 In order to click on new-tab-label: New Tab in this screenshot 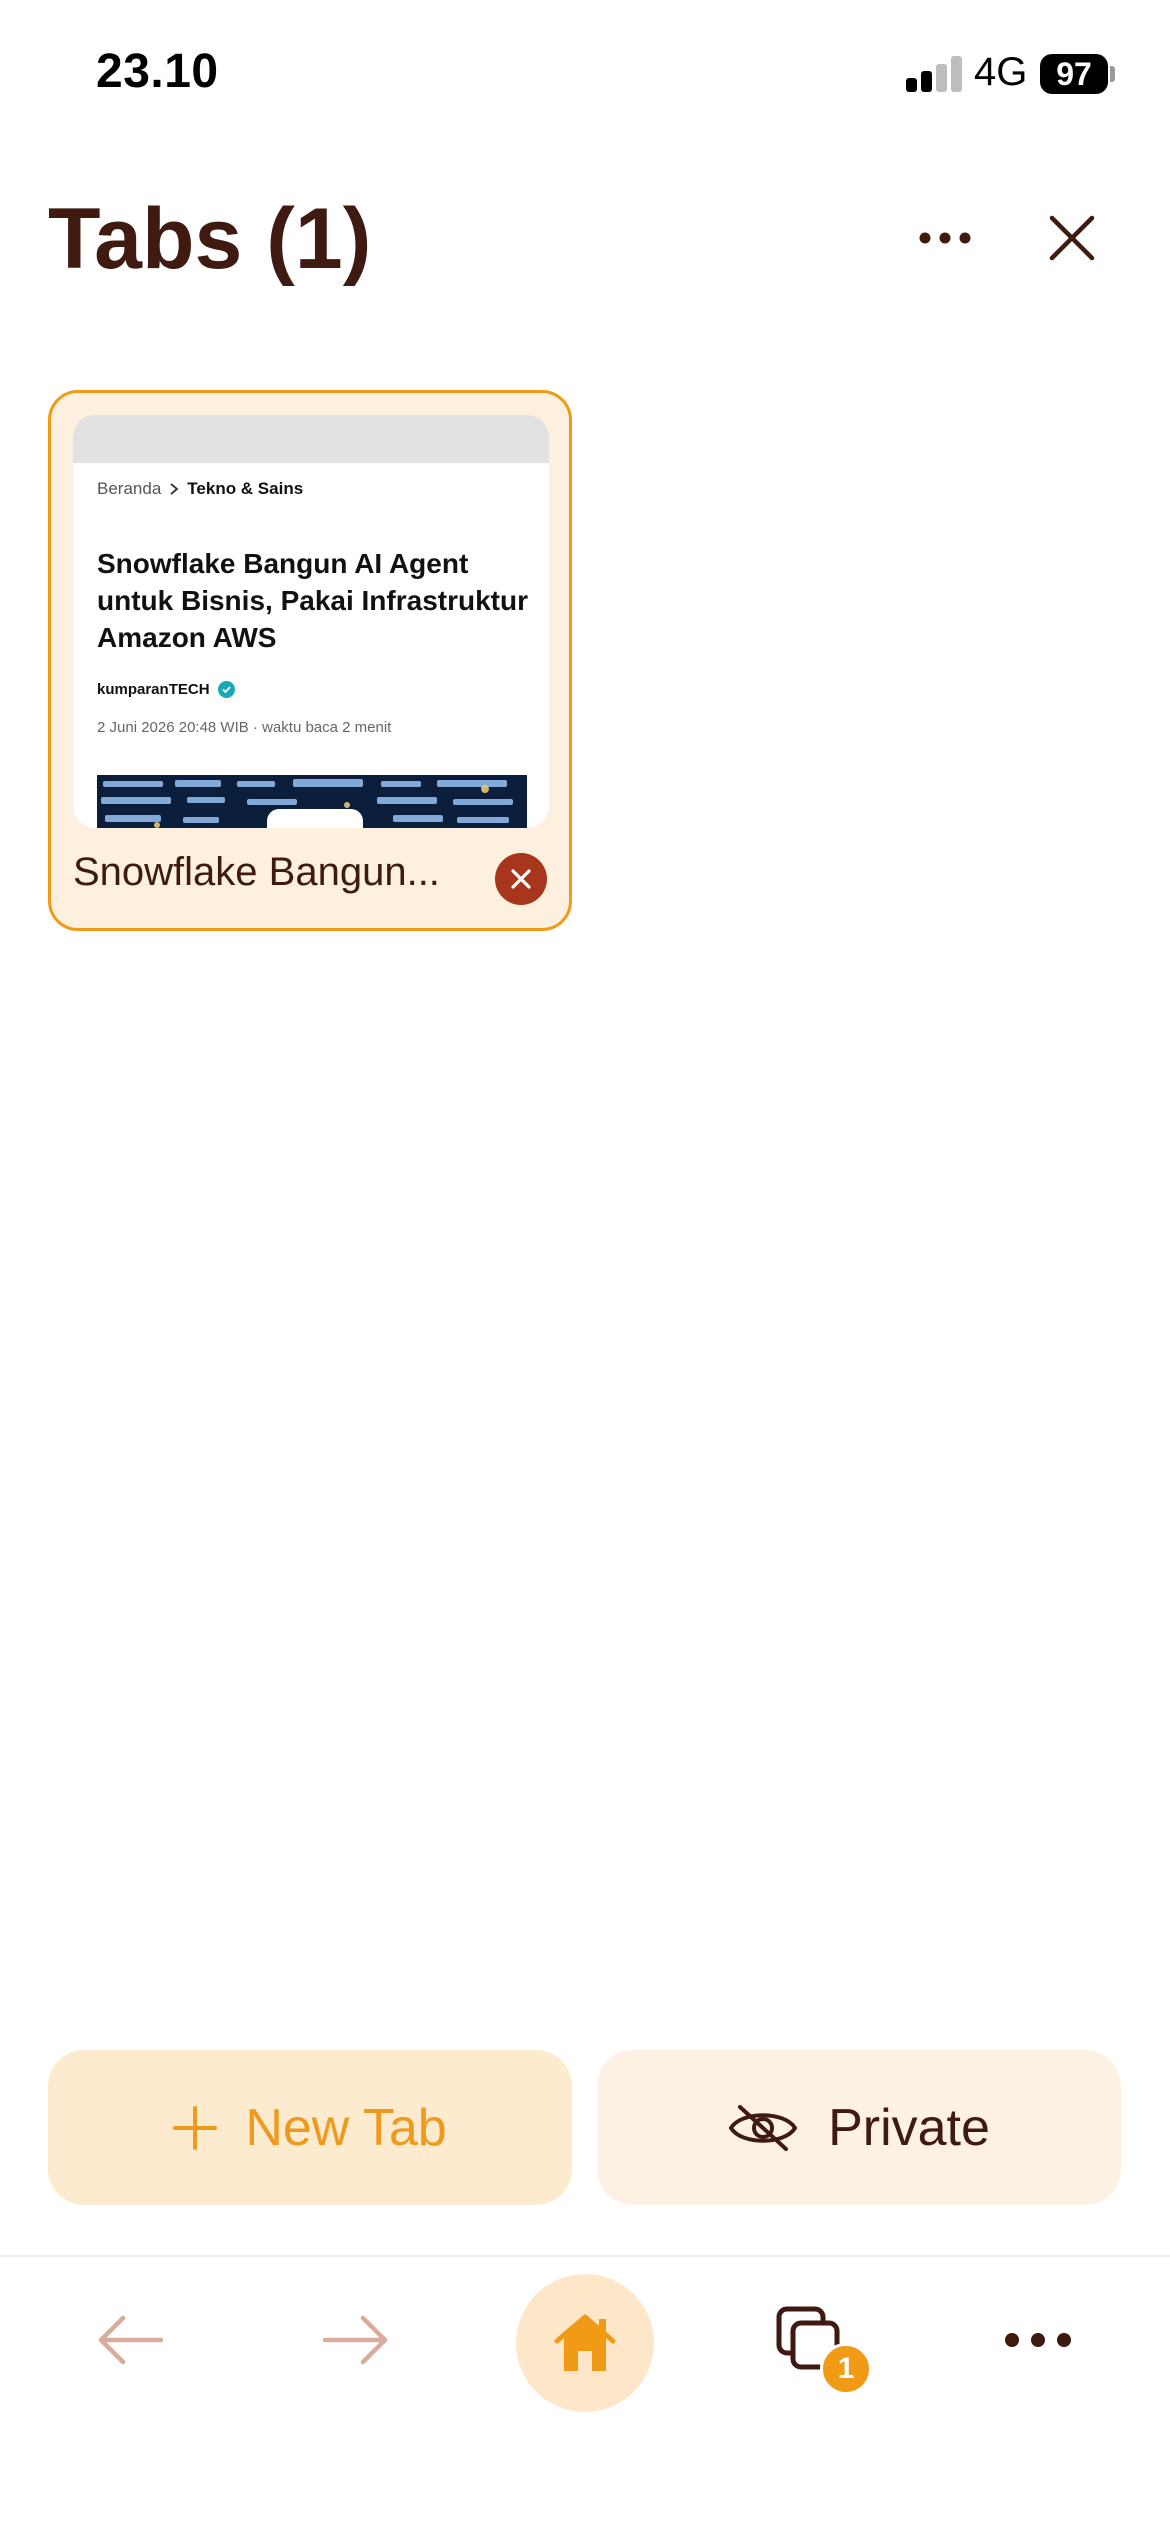, I will do `click(346, 2127)`.